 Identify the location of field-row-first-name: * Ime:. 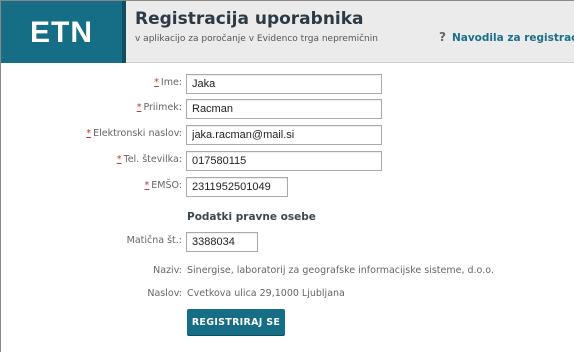
(287, 84).